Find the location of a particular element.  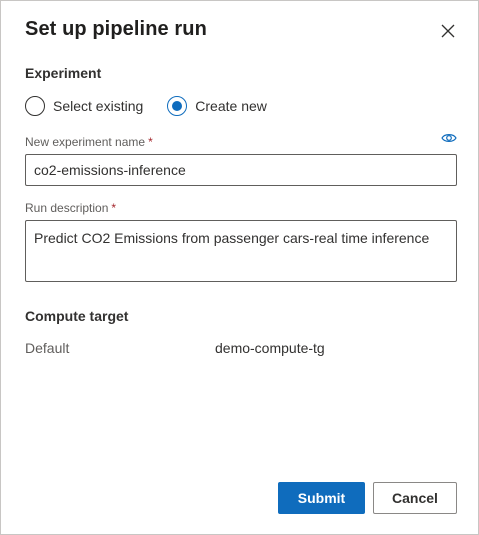

close-button is located at coordinates (448, 31).